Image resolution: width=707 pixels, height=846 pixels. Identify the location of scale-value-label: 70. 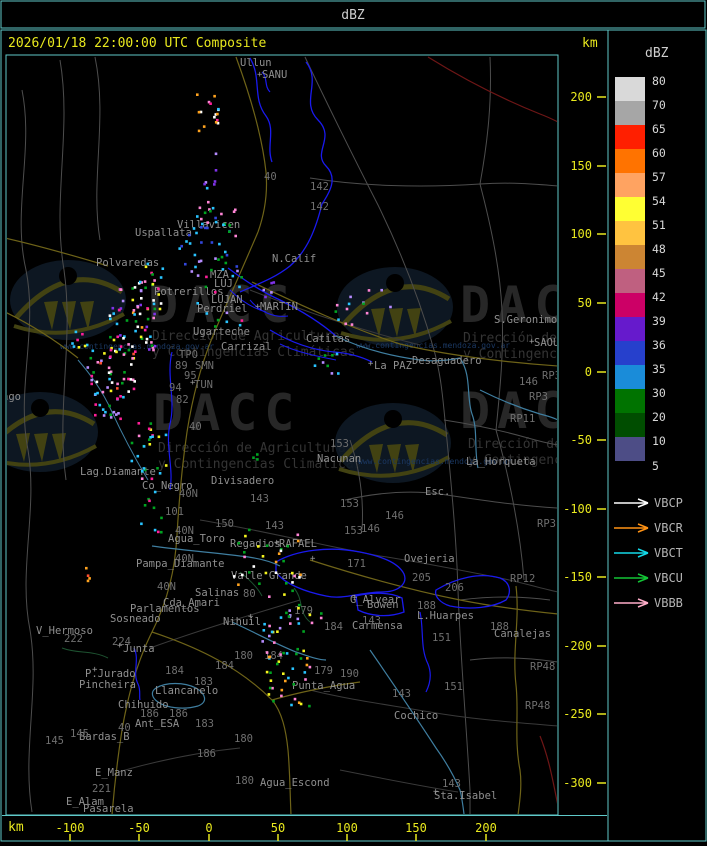
(659, 105).